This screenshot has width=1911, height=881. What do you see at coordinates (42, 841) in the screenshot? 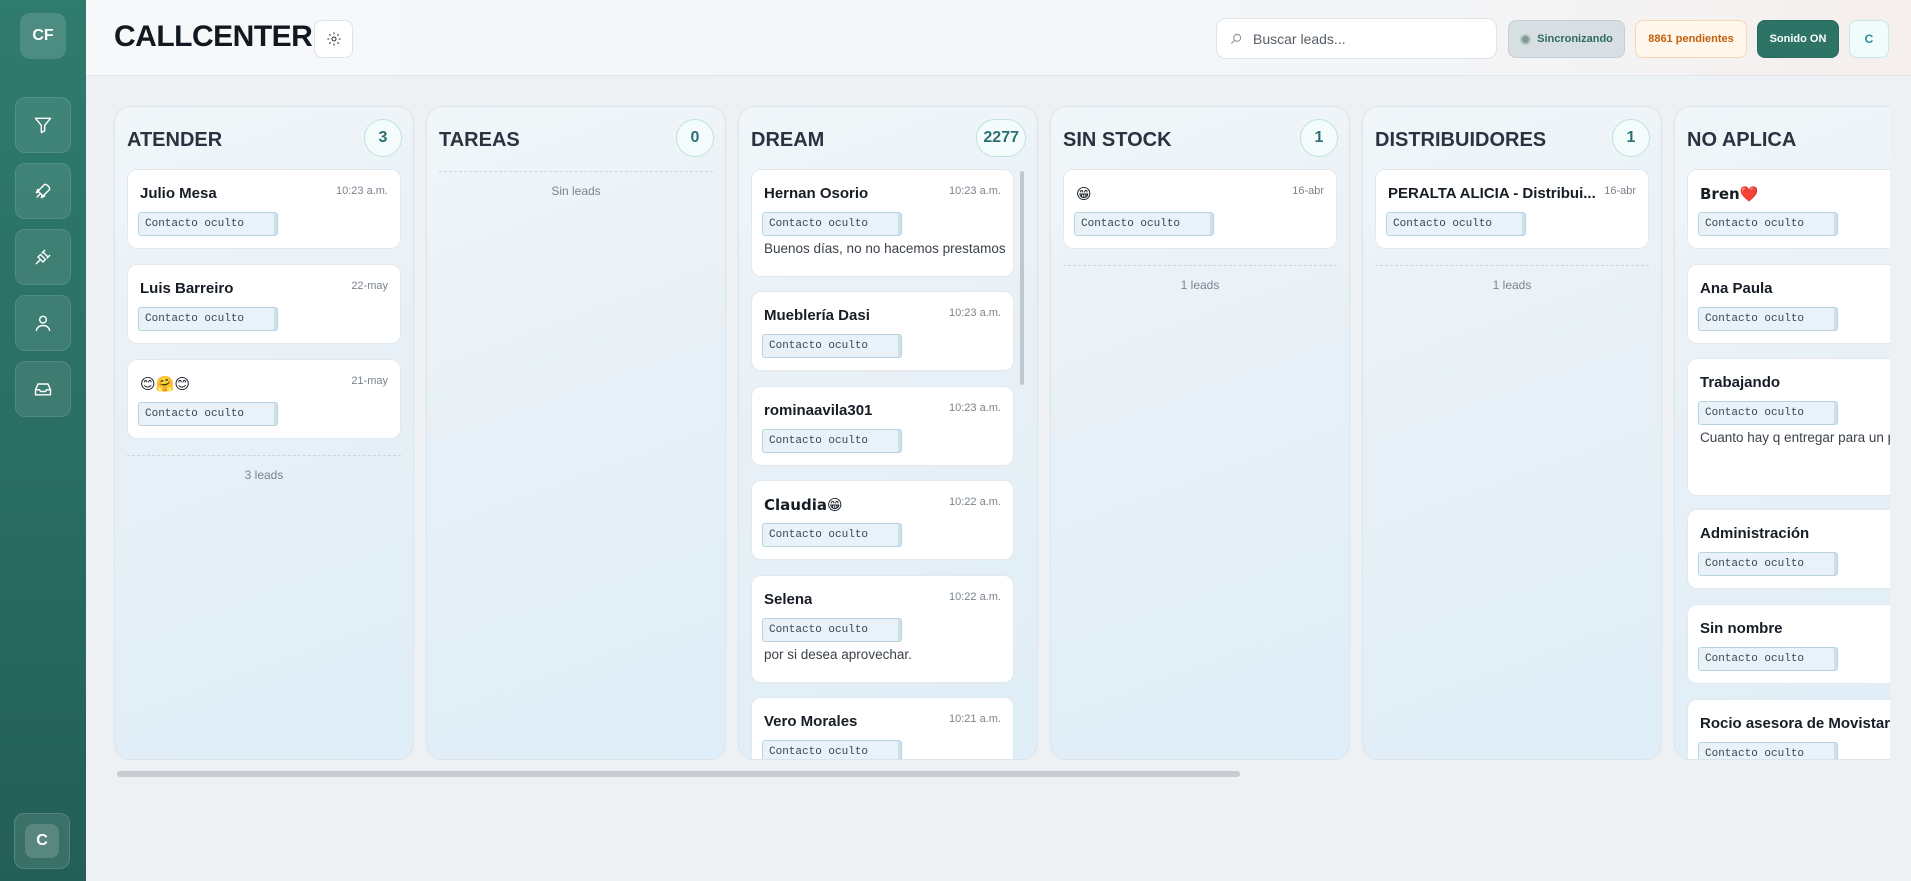
I see `user-menu-button: C` at bounding box center [42, 841].